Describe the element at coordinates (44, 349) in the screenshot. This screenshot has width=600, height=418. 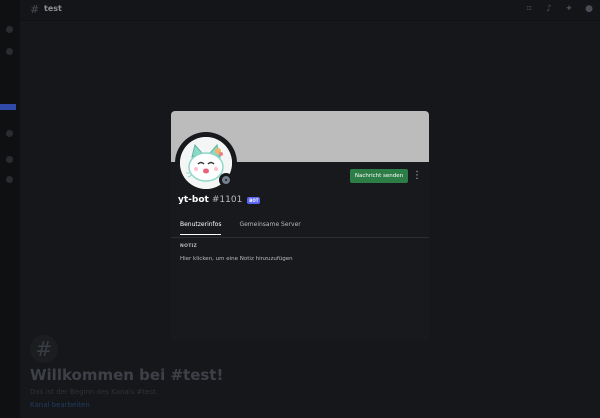
I see `welcome-hash-icon: #` at that location.